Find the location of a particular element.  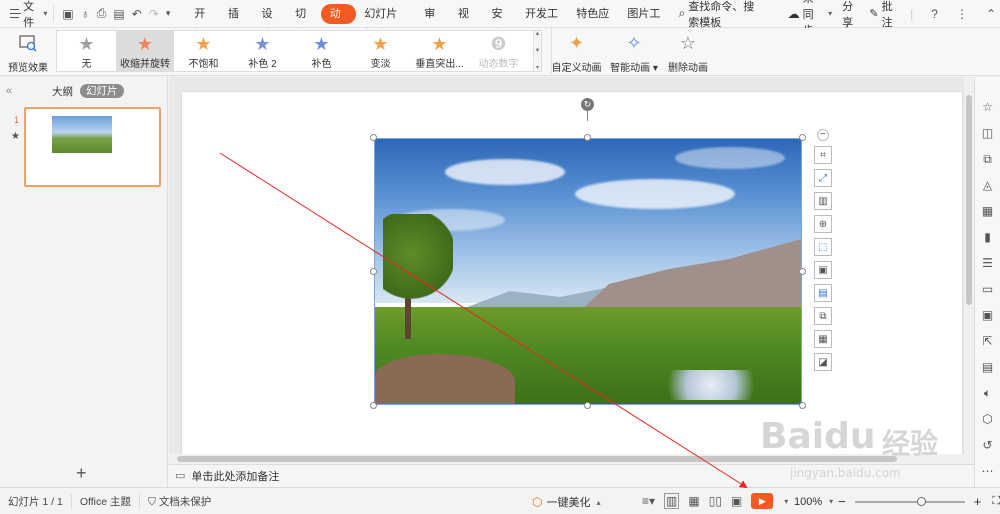

sidebar-history-icon: ↺ is located at coordinates (988, 445).